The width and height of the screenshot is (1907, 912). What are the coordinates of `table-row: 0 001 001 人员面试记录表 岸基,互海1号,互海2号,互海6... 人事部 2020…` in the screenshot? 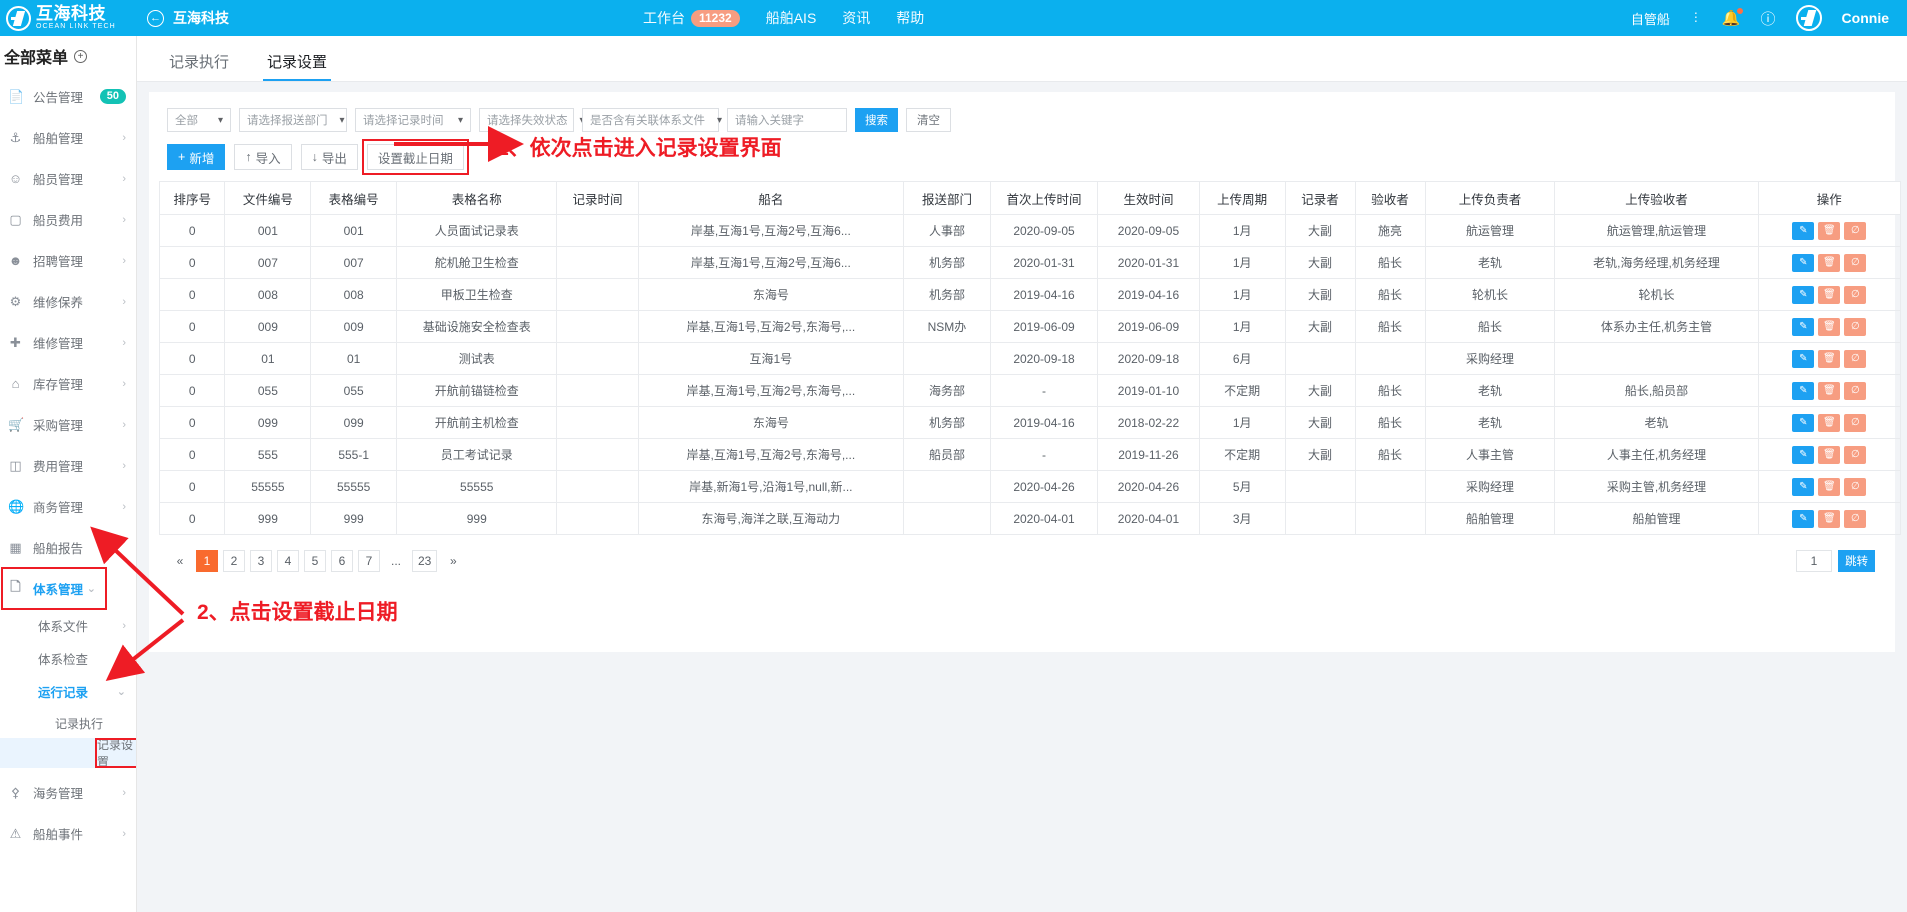 It's located at (1030, 230).